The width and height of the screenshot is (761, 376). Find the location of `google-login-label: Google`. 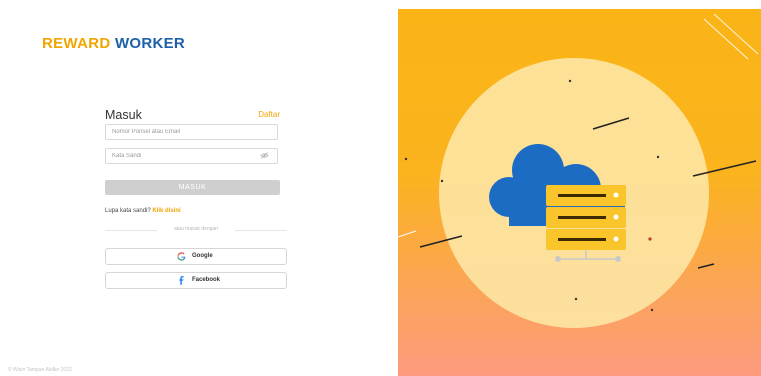

google-login-label: Google is located at coordinates (202, 256).